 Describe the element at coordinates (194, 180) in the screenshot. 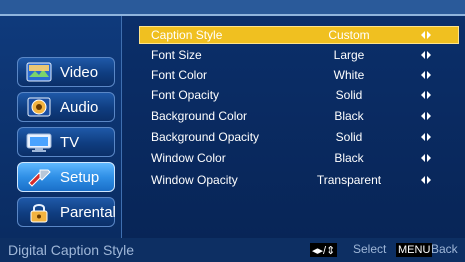

I see `setting-label: Window Opacity` at that location.